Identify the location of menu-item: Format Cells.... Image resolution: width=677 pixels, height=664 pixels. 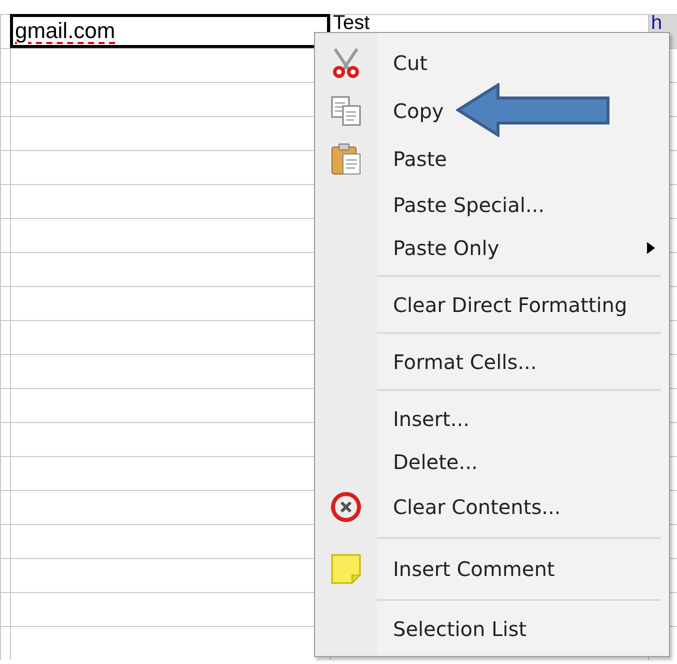
(492, 361).